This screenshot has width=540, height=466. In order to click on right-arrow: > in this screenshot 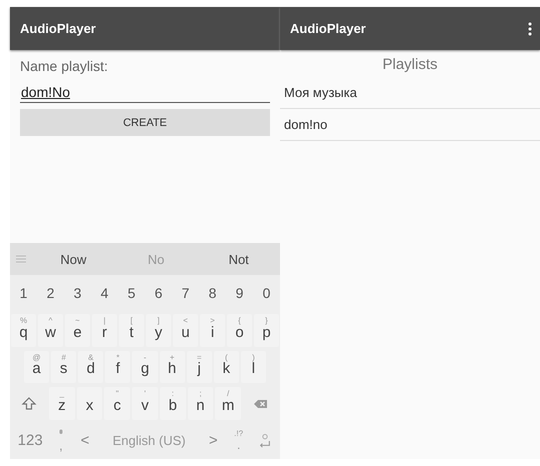, I will do `click(213, 441)`.